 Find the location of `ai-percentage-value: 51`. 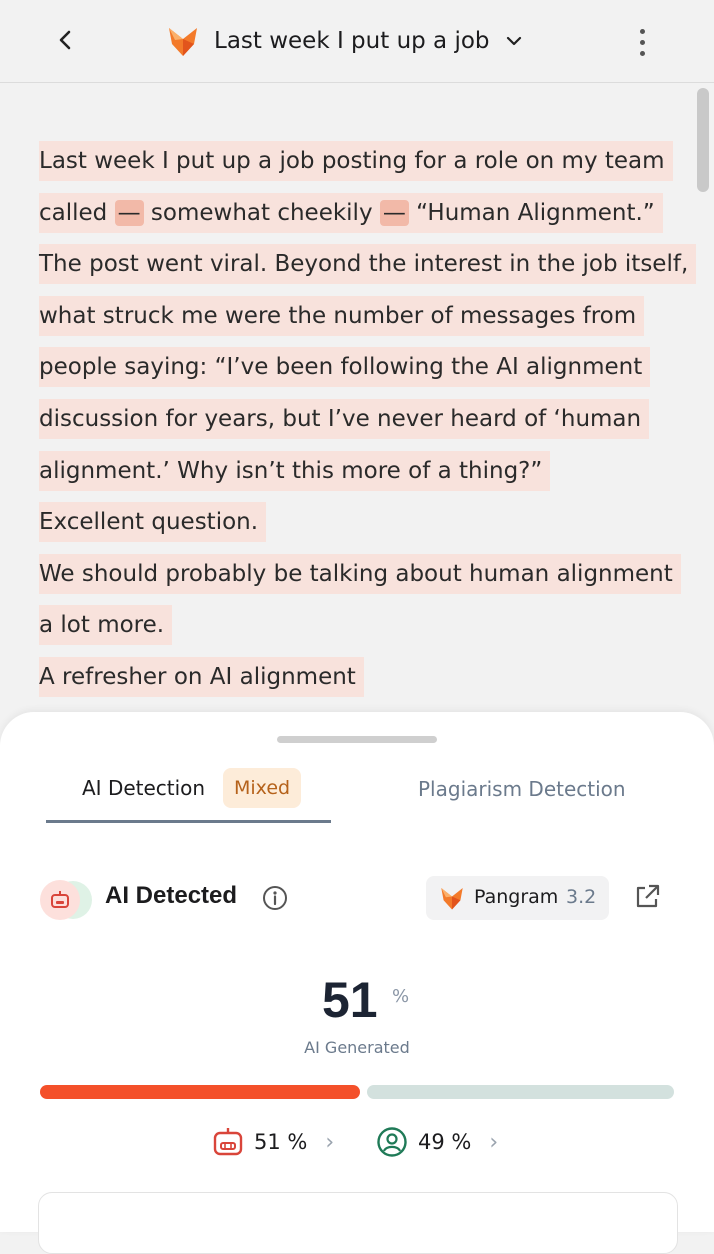

ai-percentage-value: 51 is located at coordinates (350, 1000).